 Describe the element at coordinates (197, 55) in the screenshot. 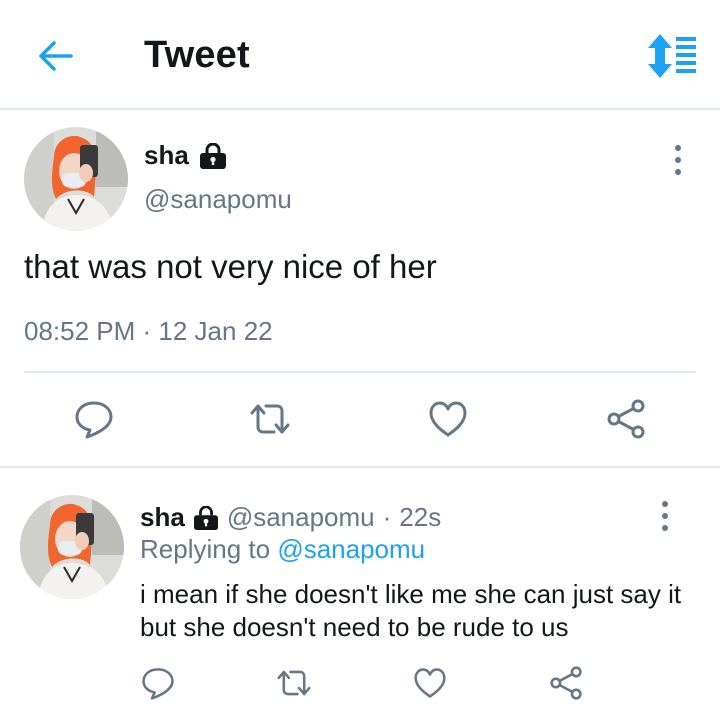

I see `page-title: Tweet` at that location.